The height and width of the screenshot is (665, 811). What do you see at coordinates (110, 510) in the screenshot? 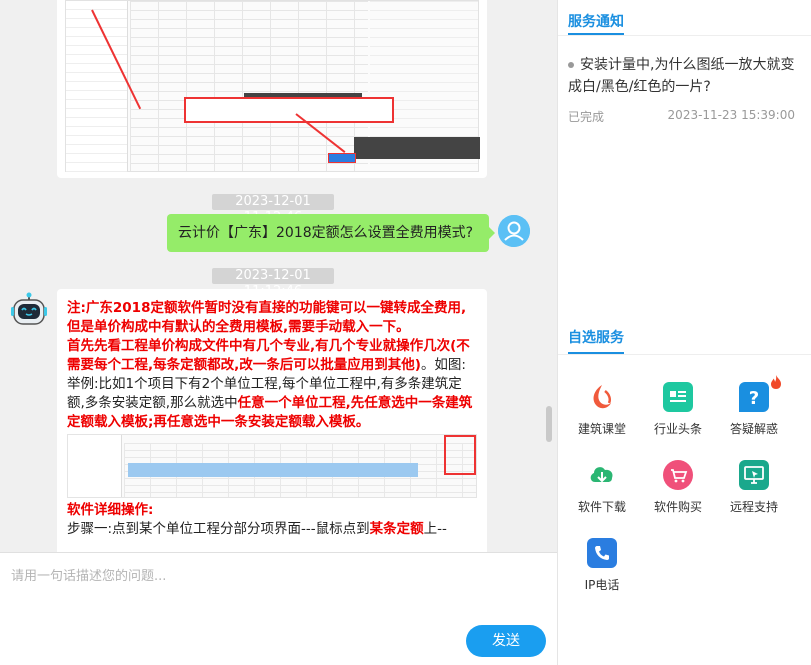
I see `answer-details-title: 软件详细操作:` at bounding box center [110, 510].